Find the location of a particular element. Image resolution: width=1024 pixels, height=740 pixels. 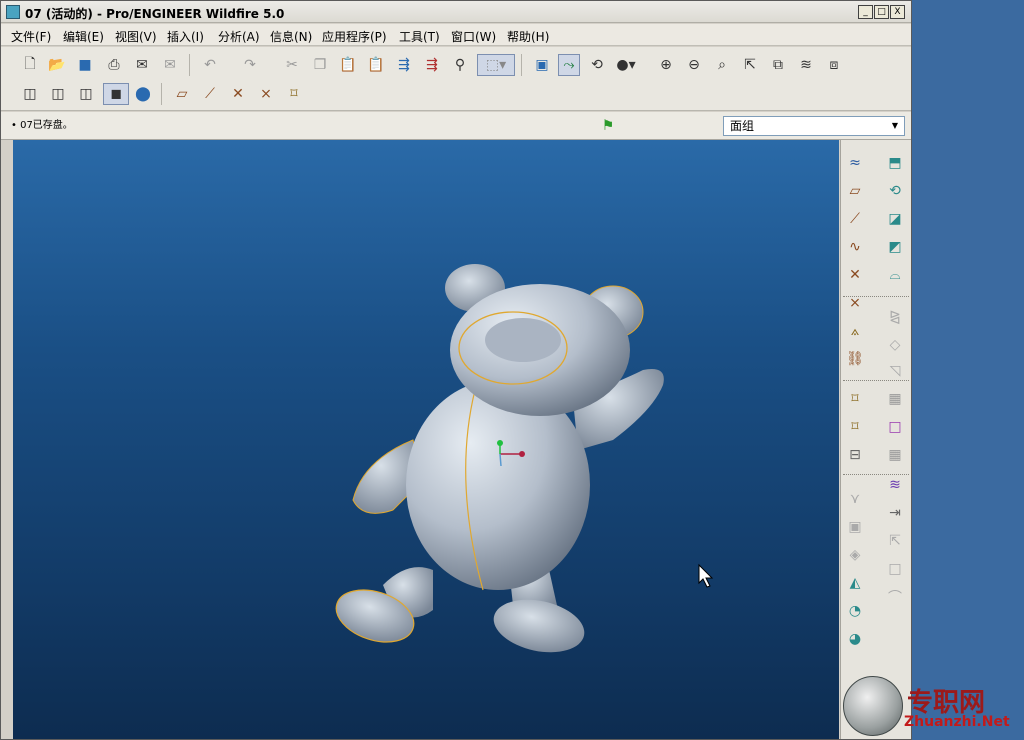

offset-csys-icon: ⟑ is located at coordinates (855, 331).